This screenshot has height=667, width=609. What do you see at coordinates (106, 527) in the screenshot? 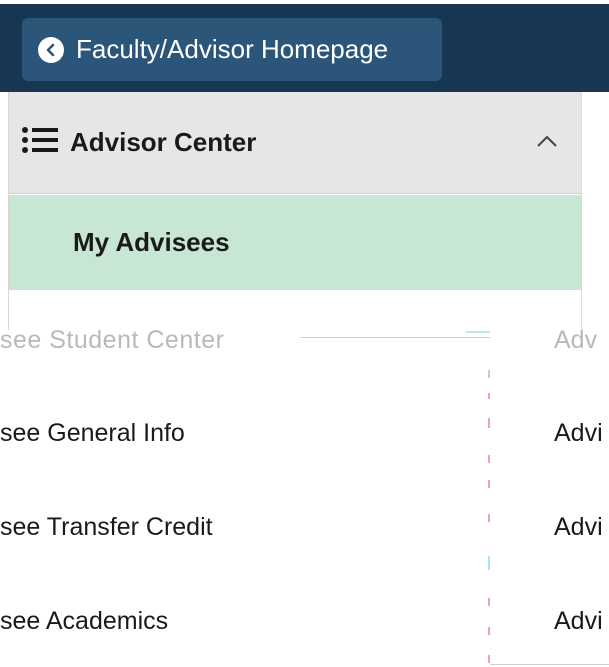
I see `row-label-transfer-credit: see Transfer Credit` at bounding box center [106, 527].